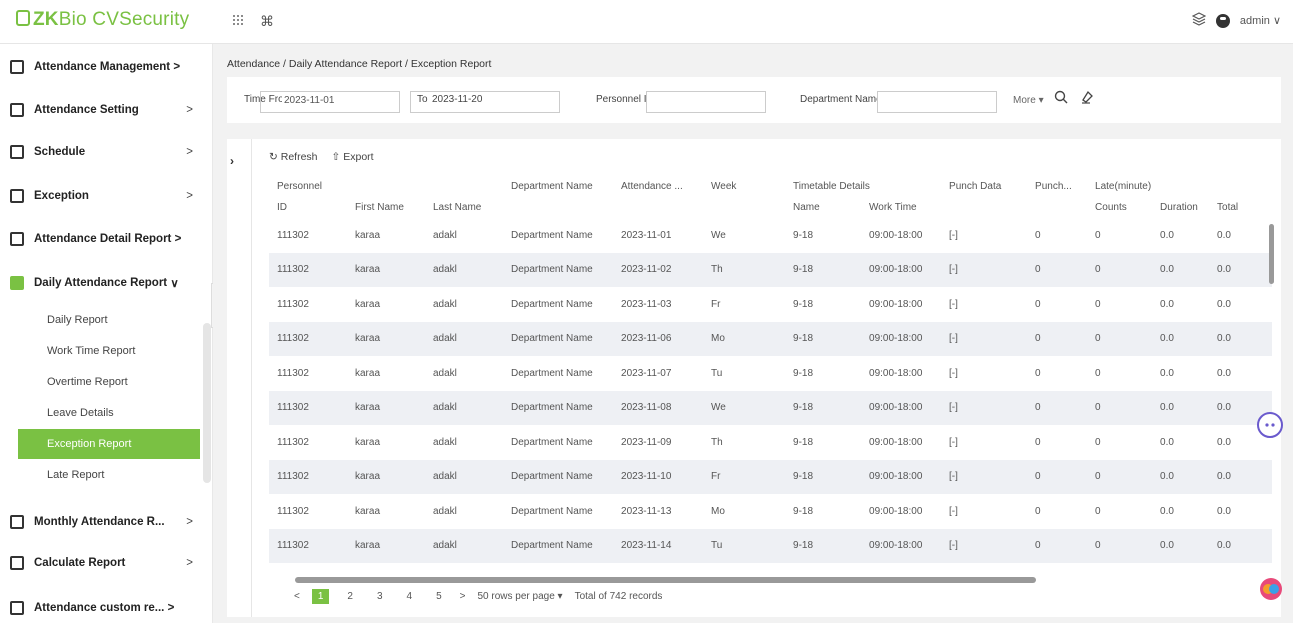 Image resolution: width=1293 pixels, height=623 pixels. What do you see at coordinates (1061, 99) in the screenshot?
I see `search-icon` at bounding box center [1061, 99].